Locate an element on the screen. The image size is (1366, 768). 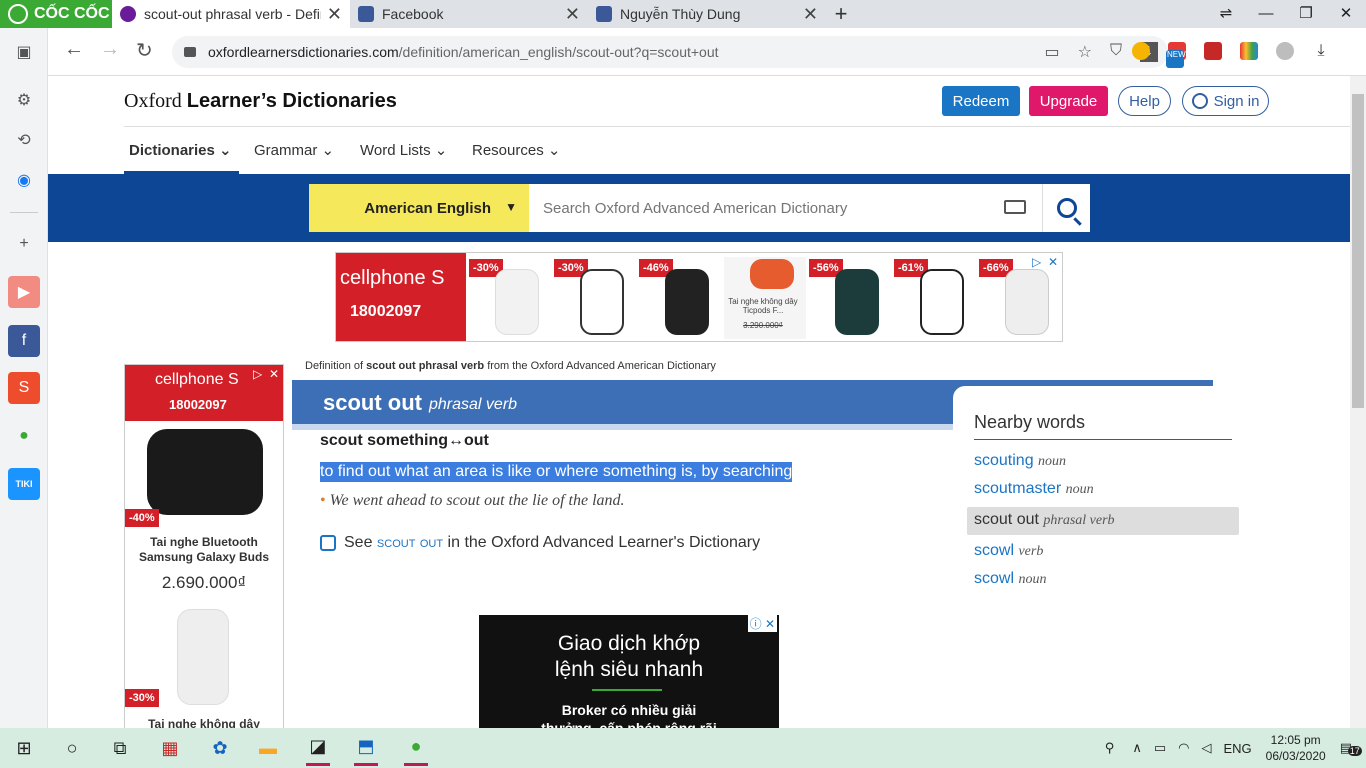
back-icon: ← is located at coordinates (74, 49).